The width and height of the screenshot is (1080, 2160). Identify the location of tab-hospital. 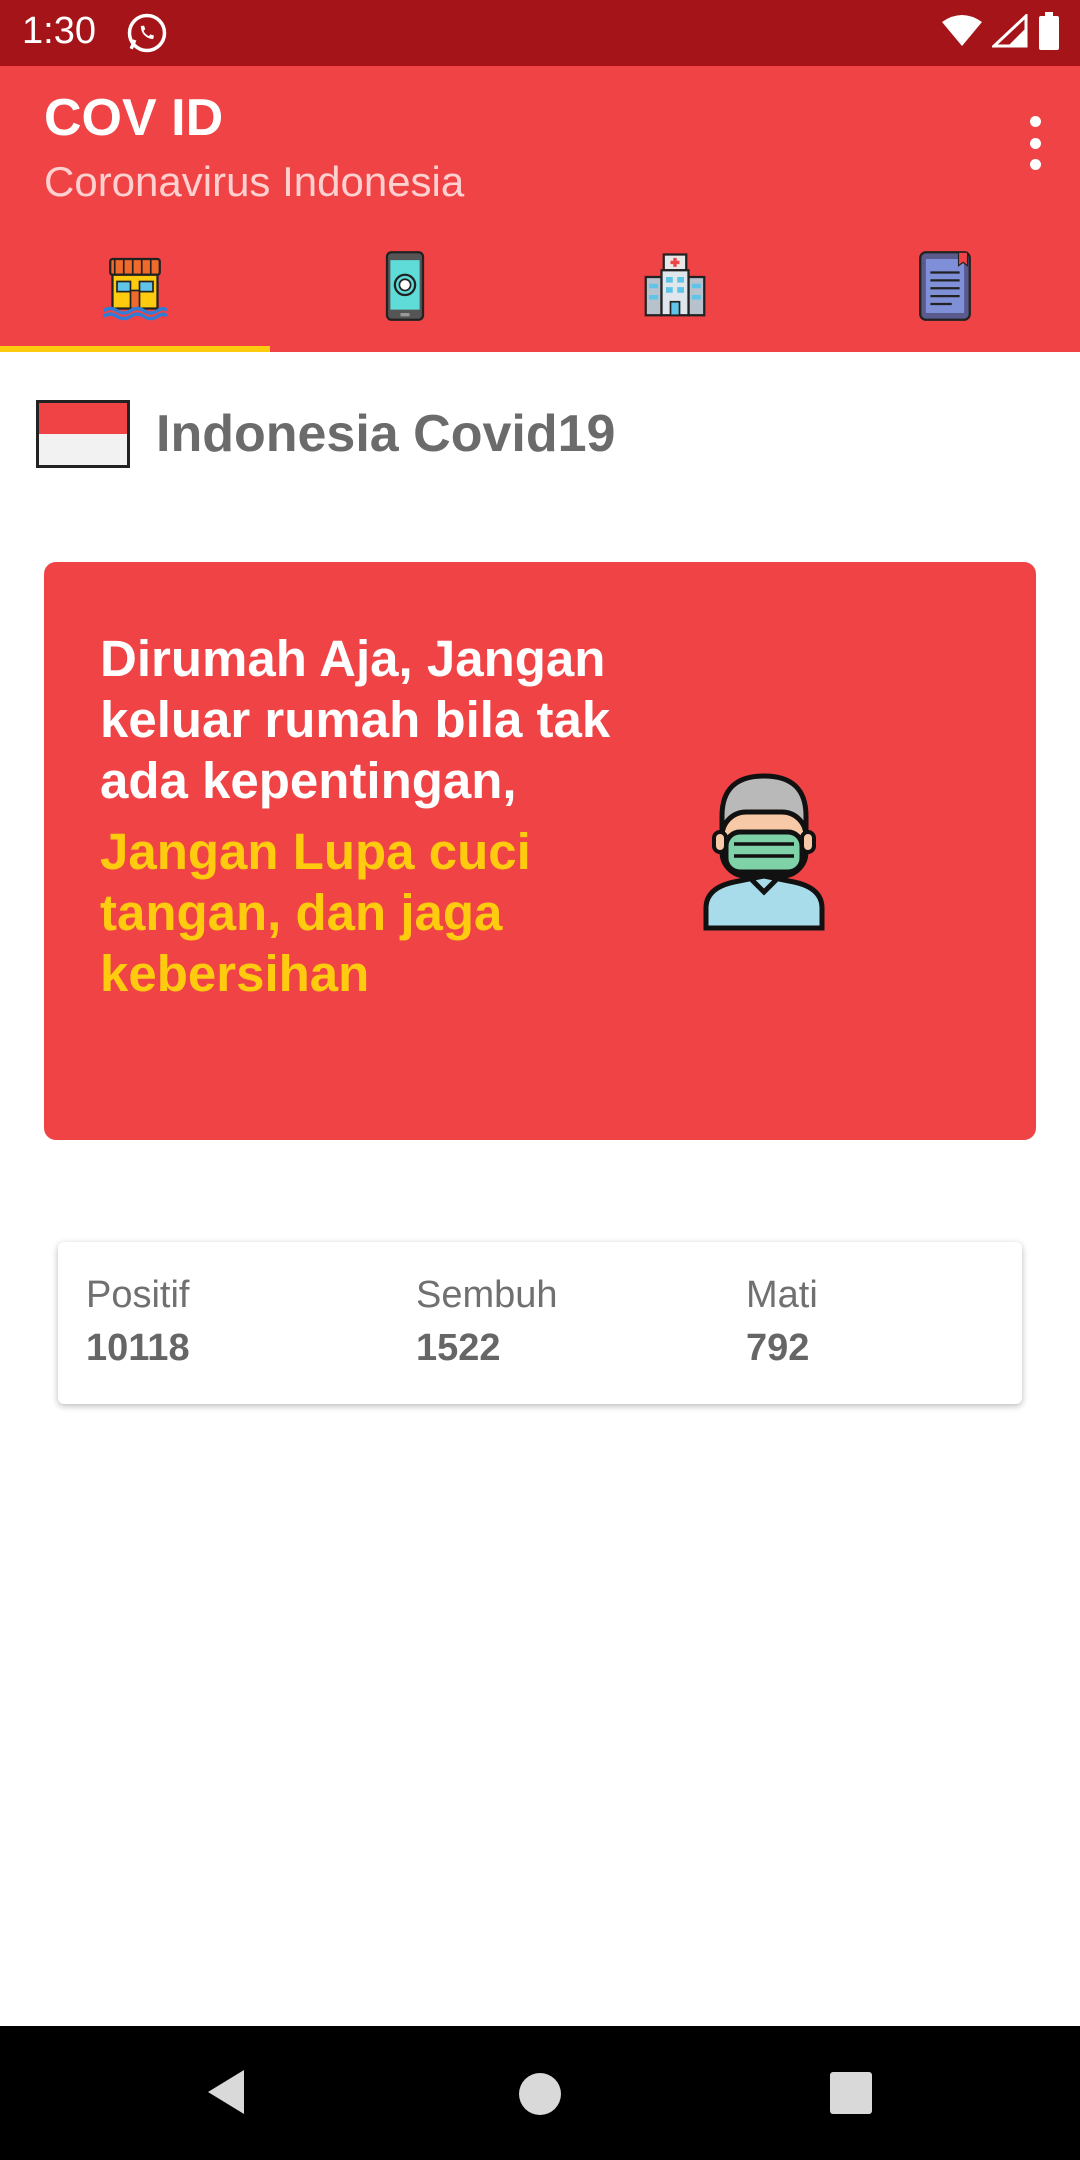
(675, 298).